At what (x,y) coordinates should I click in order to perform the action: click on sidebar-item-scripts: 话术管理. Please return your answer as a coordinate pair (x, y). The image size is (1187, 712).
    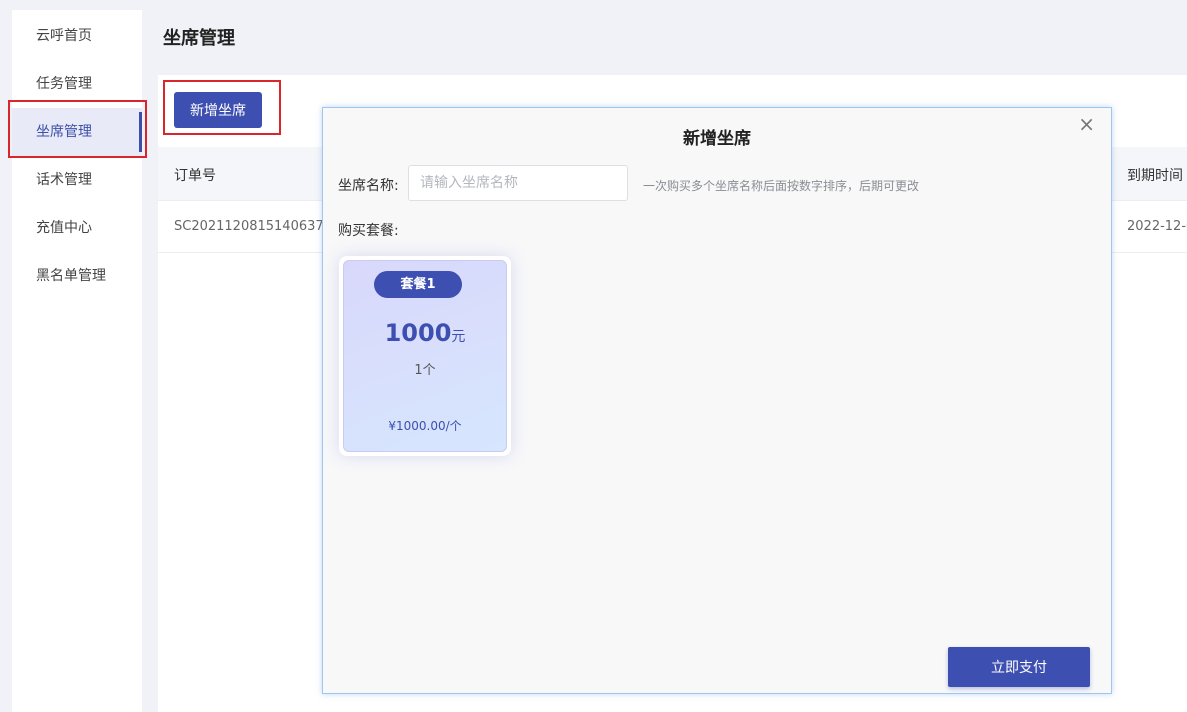
    Looking at the image, I should click on (77, 180).